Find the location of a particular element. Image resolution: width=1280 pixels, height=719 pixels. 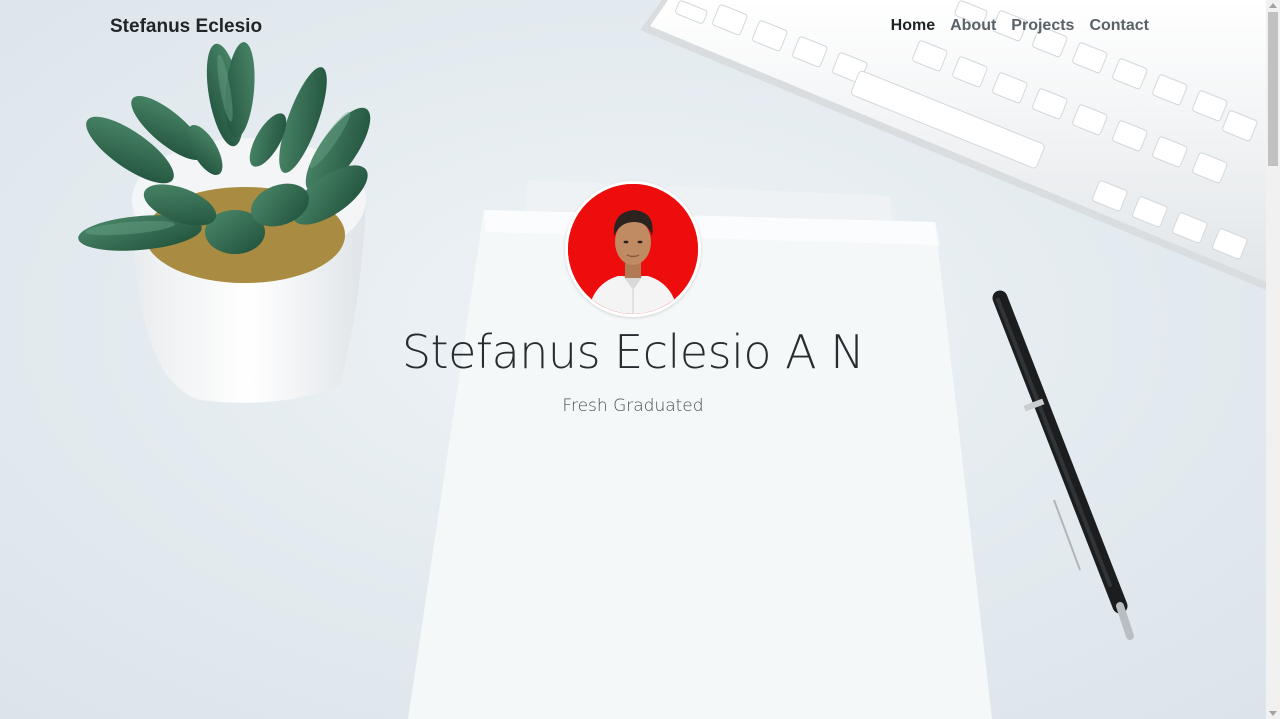

nav-item-projects: Projects is located at coordinates (1042, 26).